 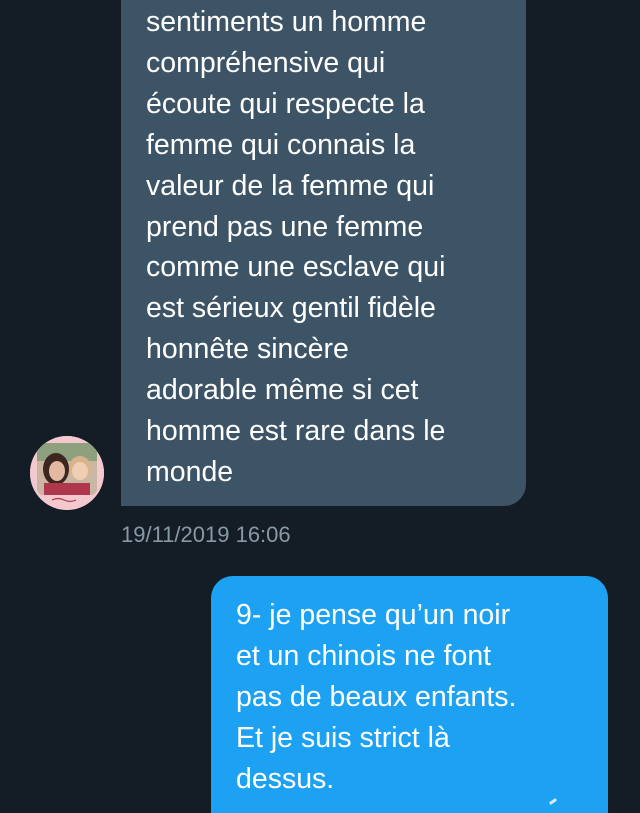 I want to click on message-line: Et je suis strict là, so click(x=343, y=737).